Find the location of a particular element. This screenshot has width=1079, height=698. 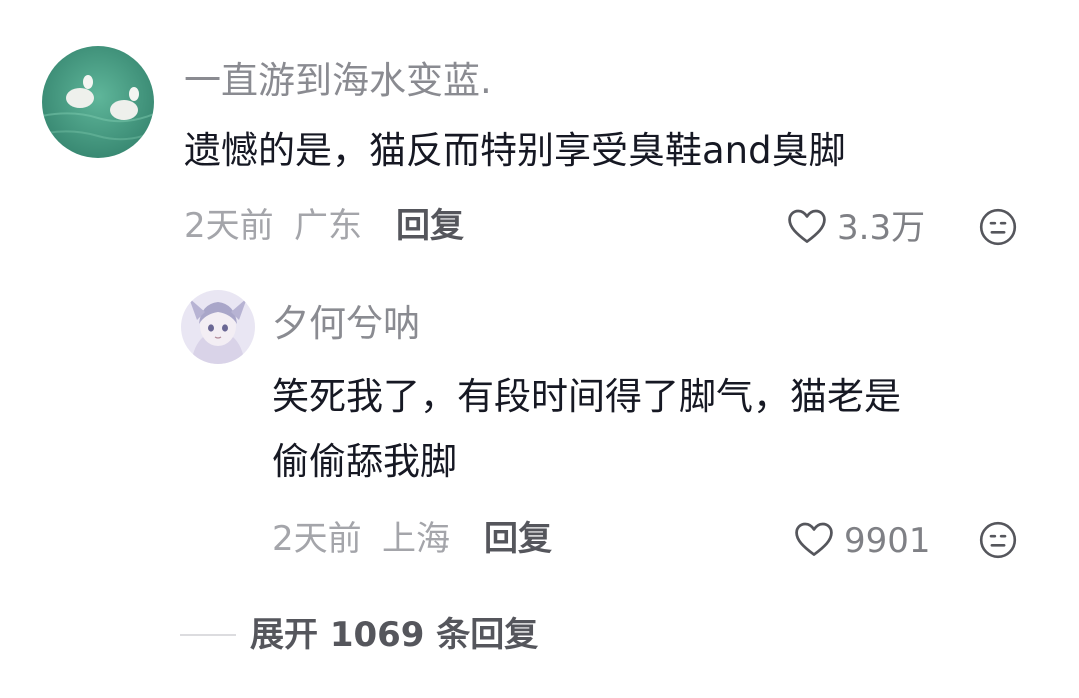

comment-username: 一直游到海水变蓝. is located at coordinates (338, 80).